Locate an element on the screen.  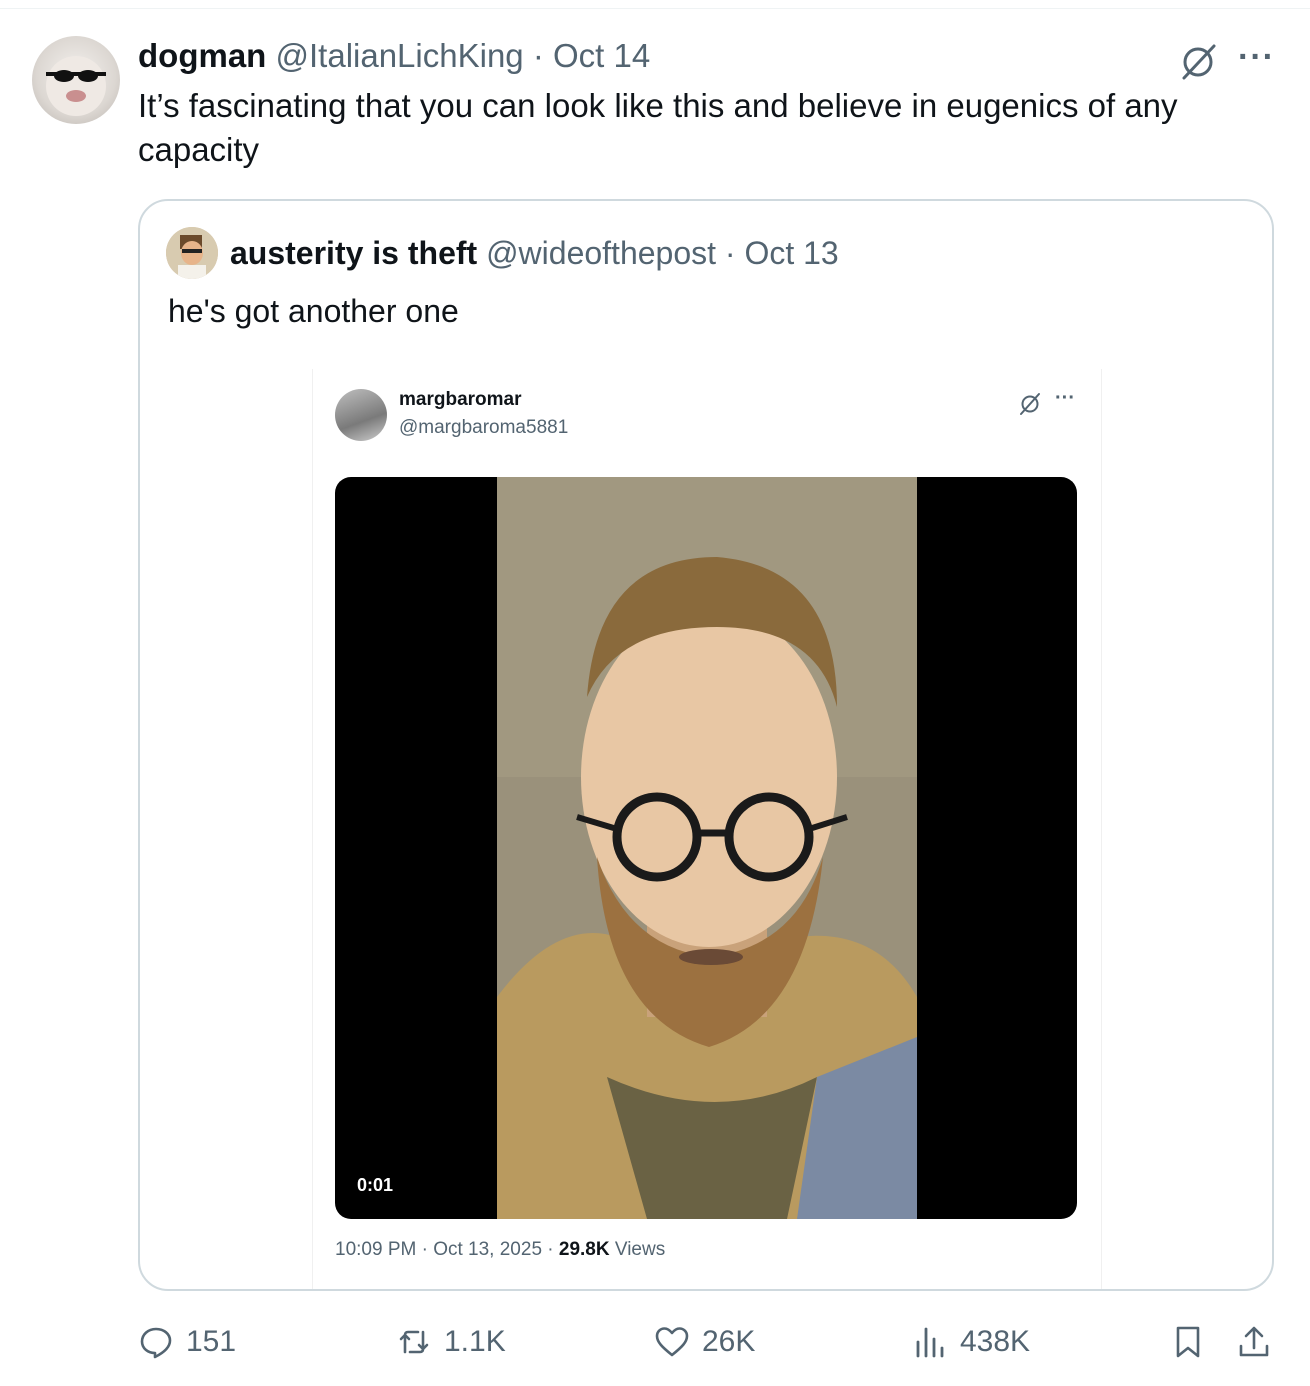
grok-icon is located at coordinates (1198, 62).